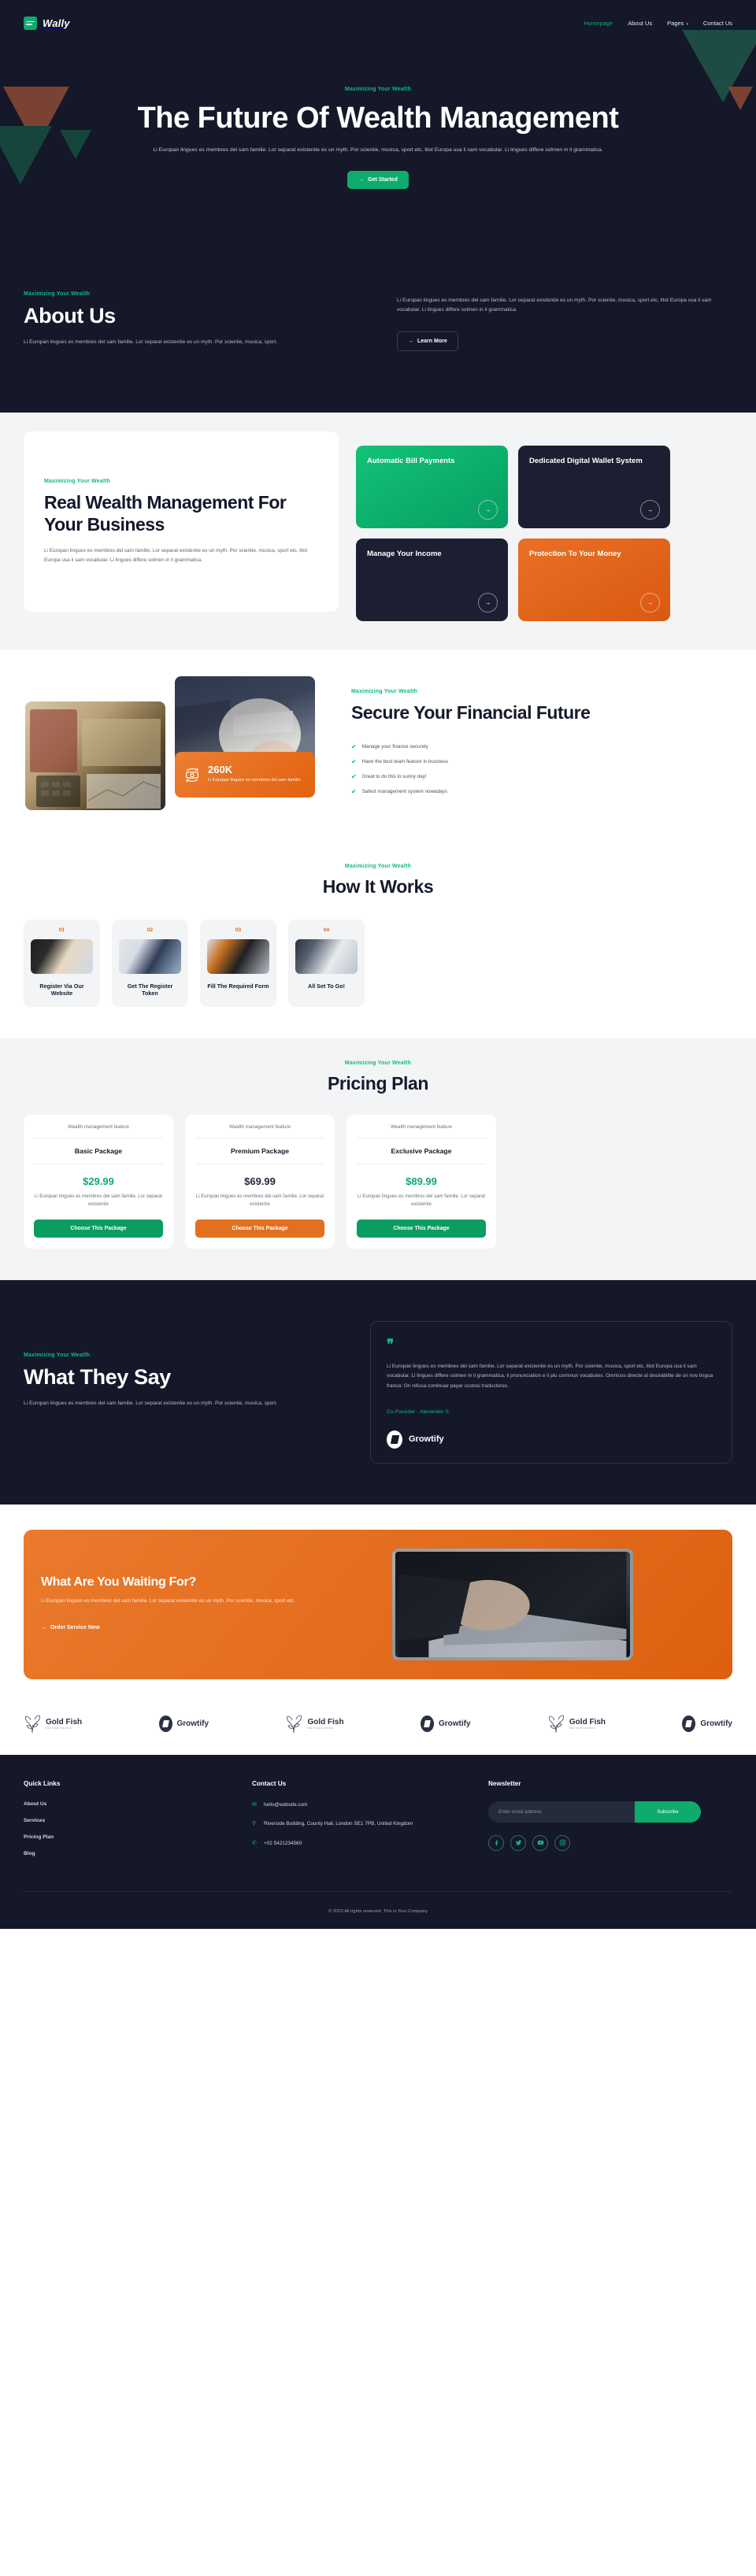  Describe the element at coordinates (717, 23) in the screenshot. I see `nav-item-contact-us: Contact Us` at that location.